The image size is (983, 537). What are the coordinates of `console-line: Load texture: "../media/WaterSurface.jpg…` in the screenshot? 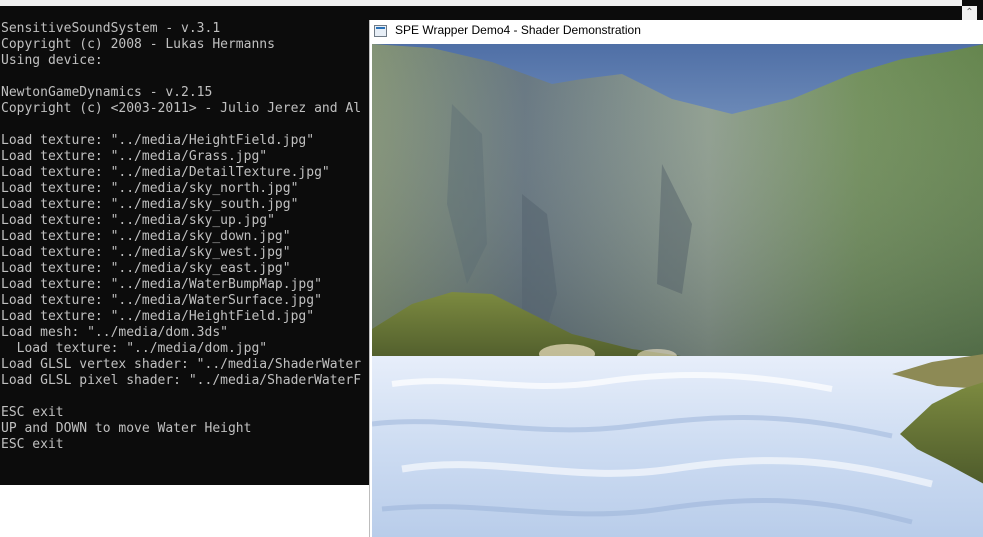 It's located at (161, 300).